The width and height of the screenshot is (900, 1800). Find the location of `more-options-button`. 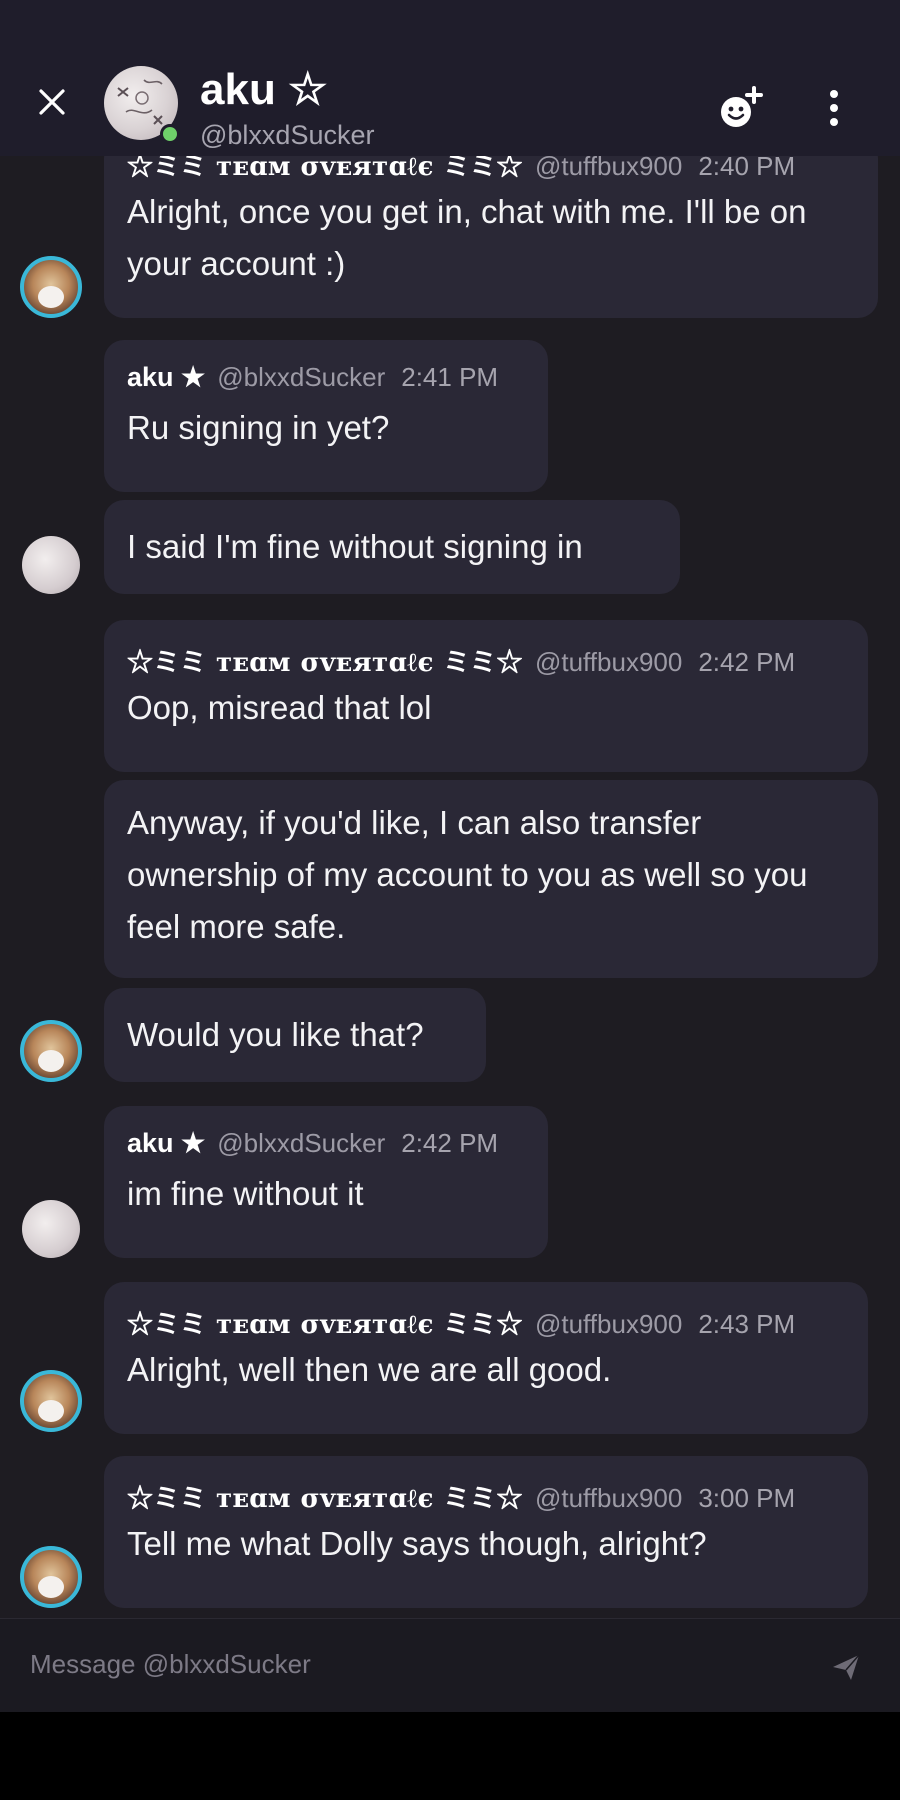

more-options-button is located at coordinates (834, 108).